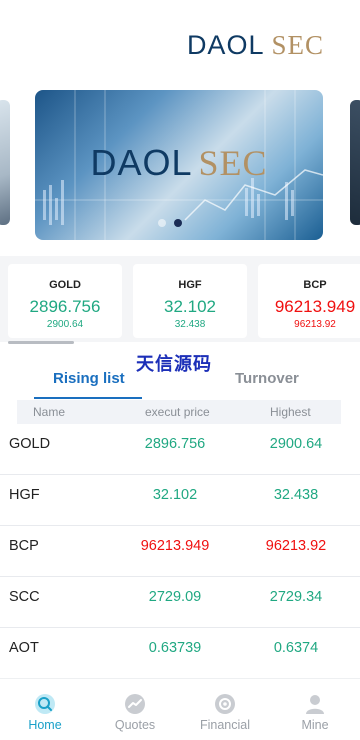 The height and width of the screenshot is (740, 360). What do you see at coordinates (315, 704) in the screenshot?
I see `user-icon` at bounding box center [315, 704].